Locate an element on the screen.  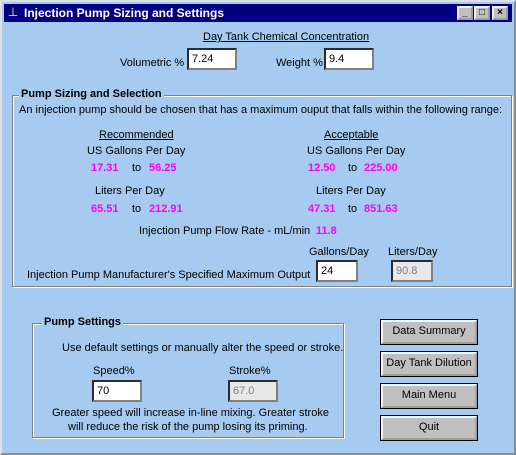
acceptable-lpd-label: Liters Per Day is located at coordinates (351, 191).